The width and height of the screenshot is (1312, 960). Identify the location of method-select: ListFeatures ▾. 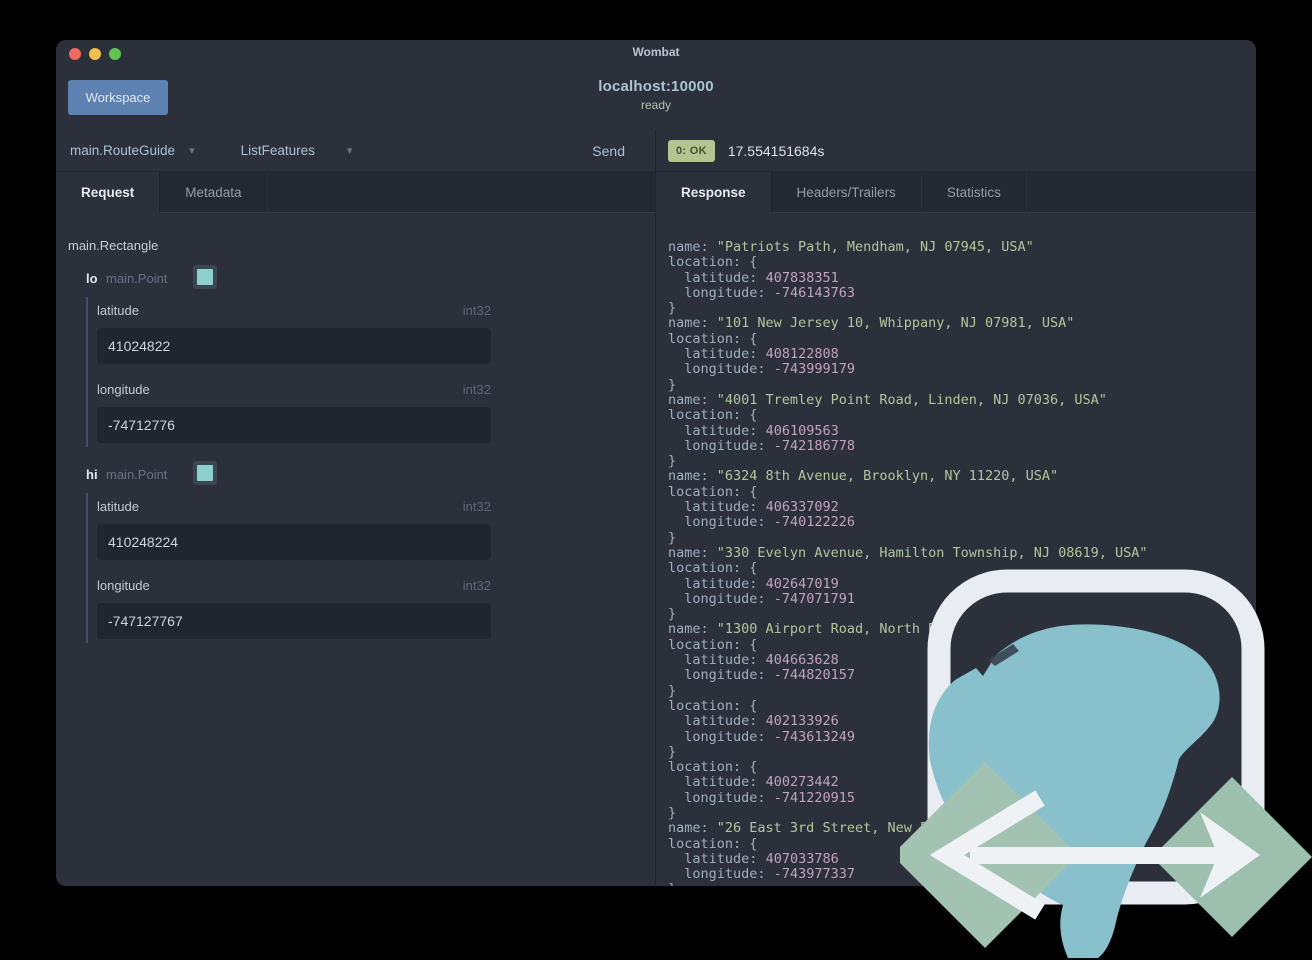
(297, 150).